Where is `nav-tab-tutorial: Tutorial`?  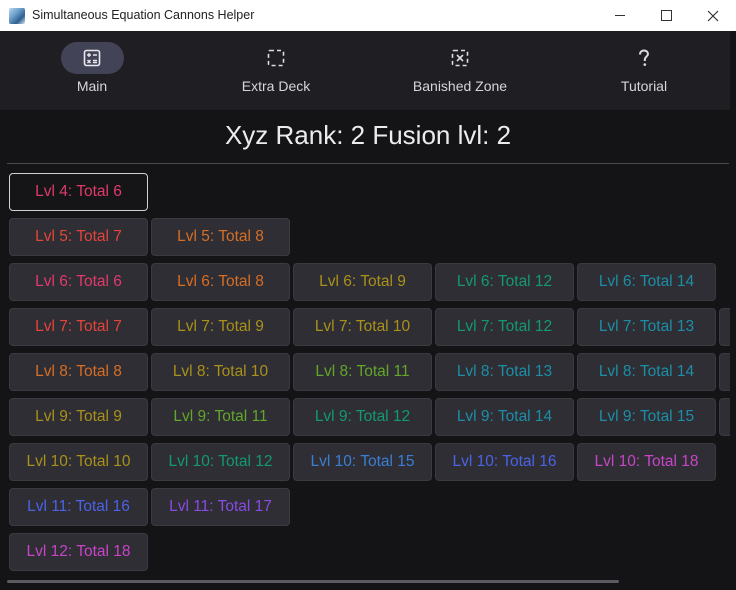
nav-tab-tutorial: Tutorial is located at coordinates (644, 70).